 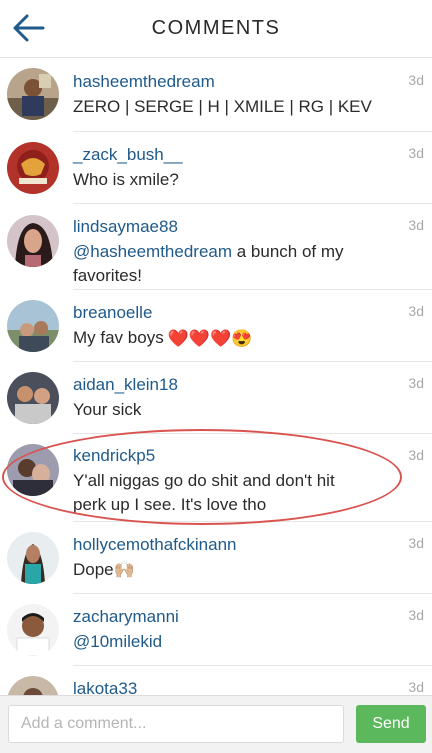 I want to click on comment-mention: @10milekid, so click(x=117, y=641).